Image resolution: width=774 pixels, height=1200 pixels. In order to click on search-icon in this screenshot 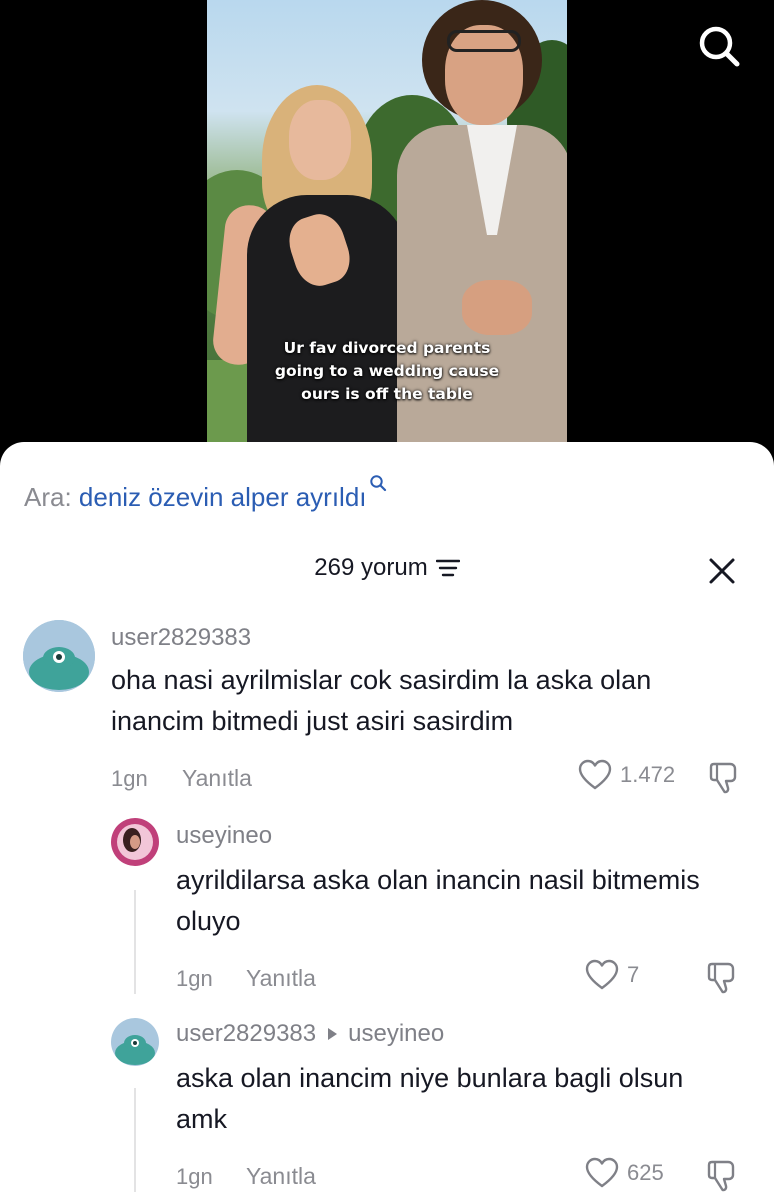, I will do `click(719, 46)`.